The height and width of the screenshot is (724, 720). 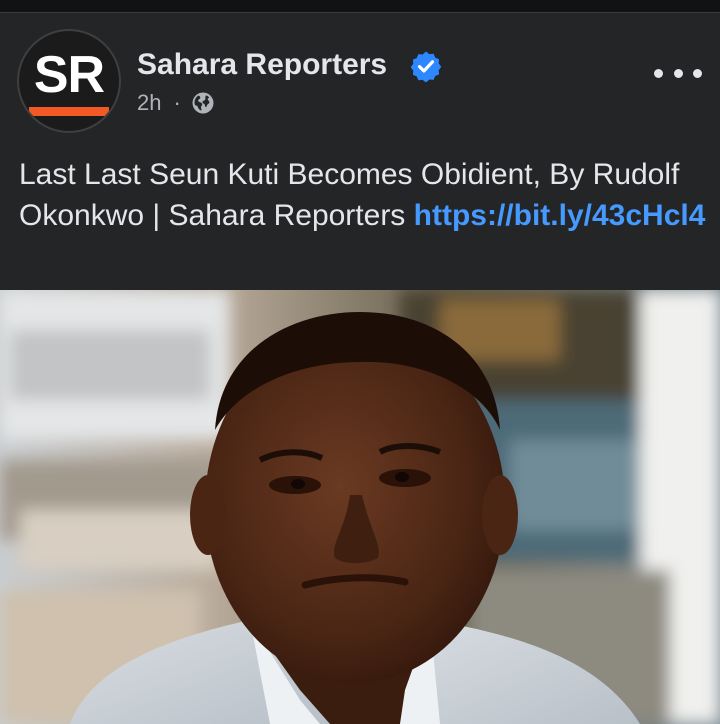 I want to click on feed-divider, so click(x=360, y=6).